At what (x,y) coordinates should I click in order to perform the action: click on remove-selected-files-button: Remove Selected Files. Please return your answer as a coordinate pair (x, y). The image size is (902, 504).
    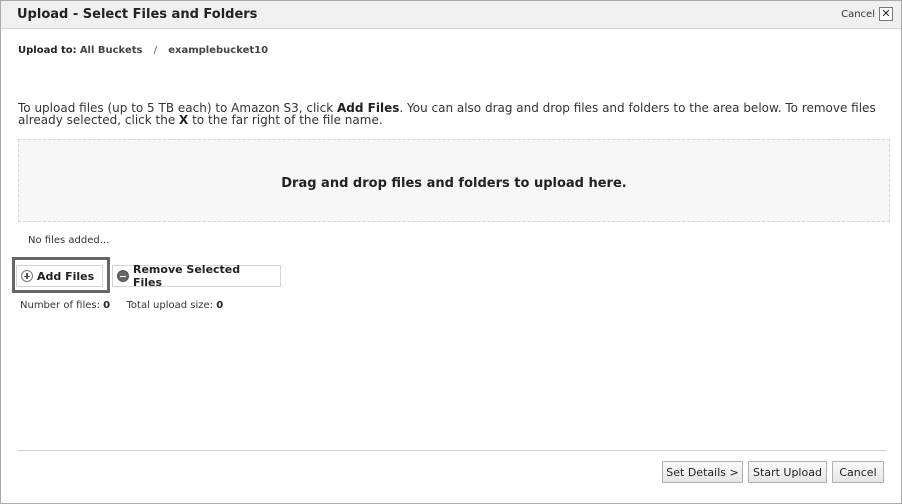
    Looking at the image, I should click on (196, 276).